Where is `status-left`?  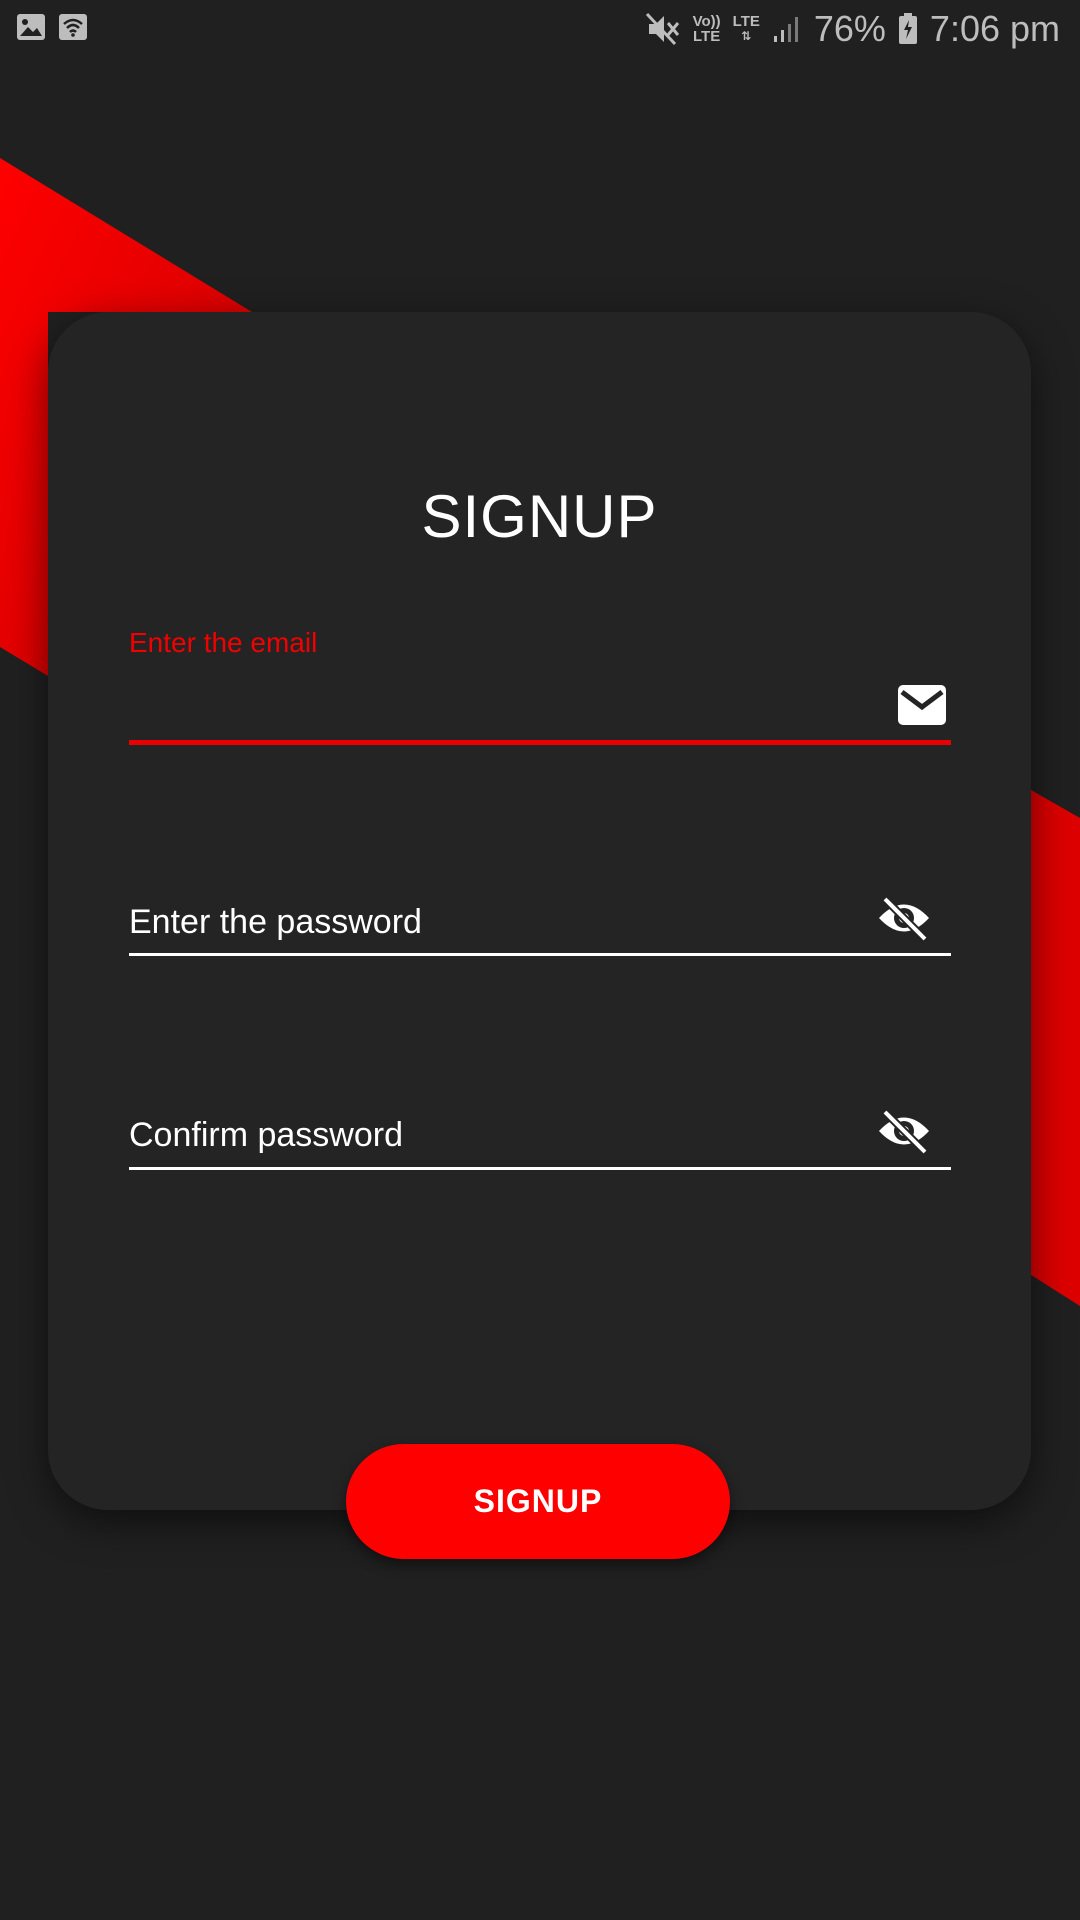 status-left is located at coordinates (52, 27).